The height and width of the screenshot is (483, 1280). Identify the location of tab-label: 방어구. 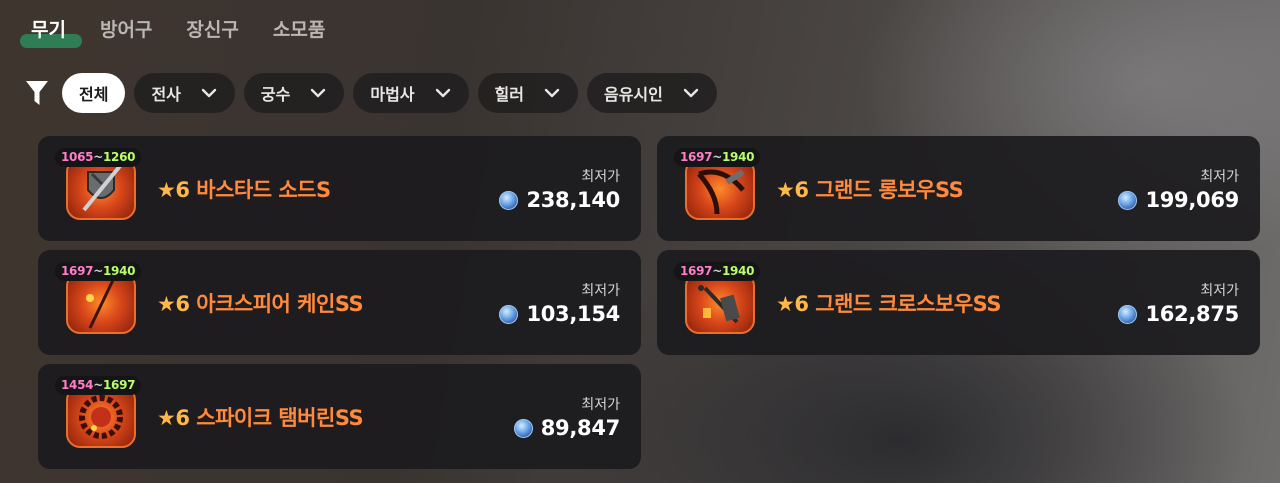
(126, 30).